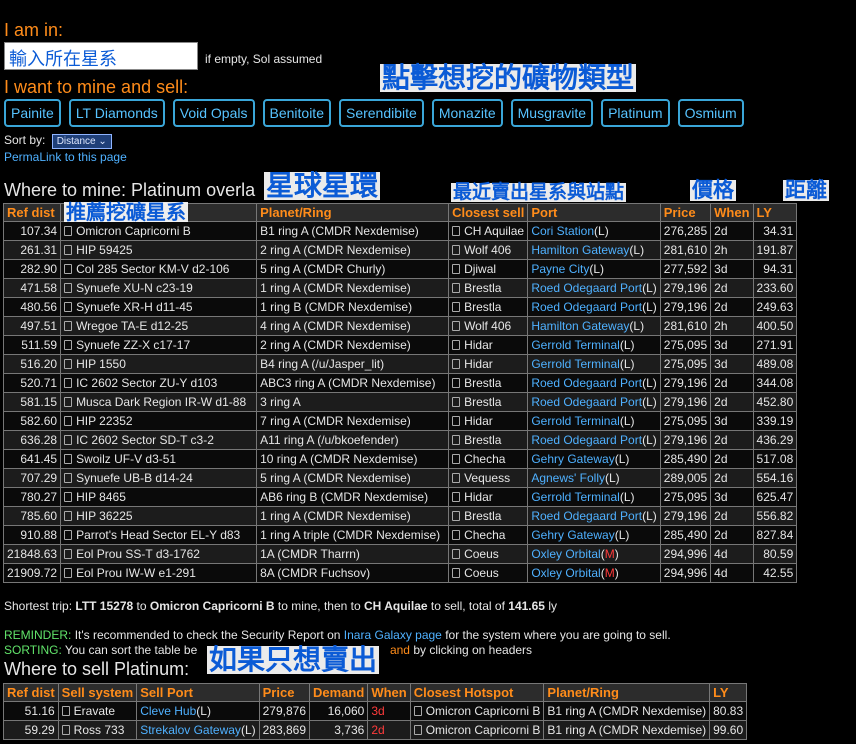  Describe the element at coordinates (488, 326) in the screenshot. I see `closest-sell-cell: Wolf 406` at that location.